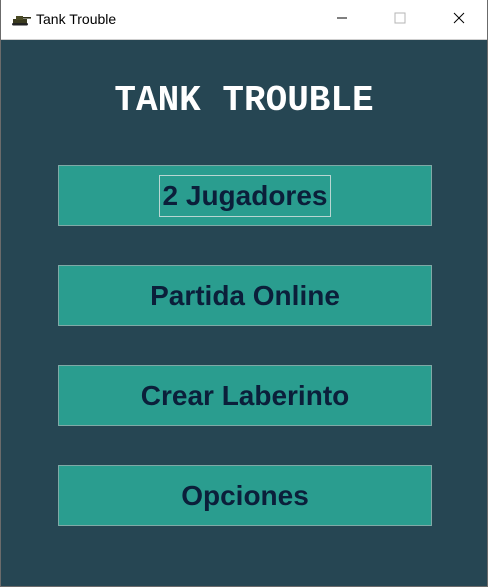 The height and width of the screenshot is (587, 488). I want to click on create-maze-label: Crear Laberinto, so click(245, 395).